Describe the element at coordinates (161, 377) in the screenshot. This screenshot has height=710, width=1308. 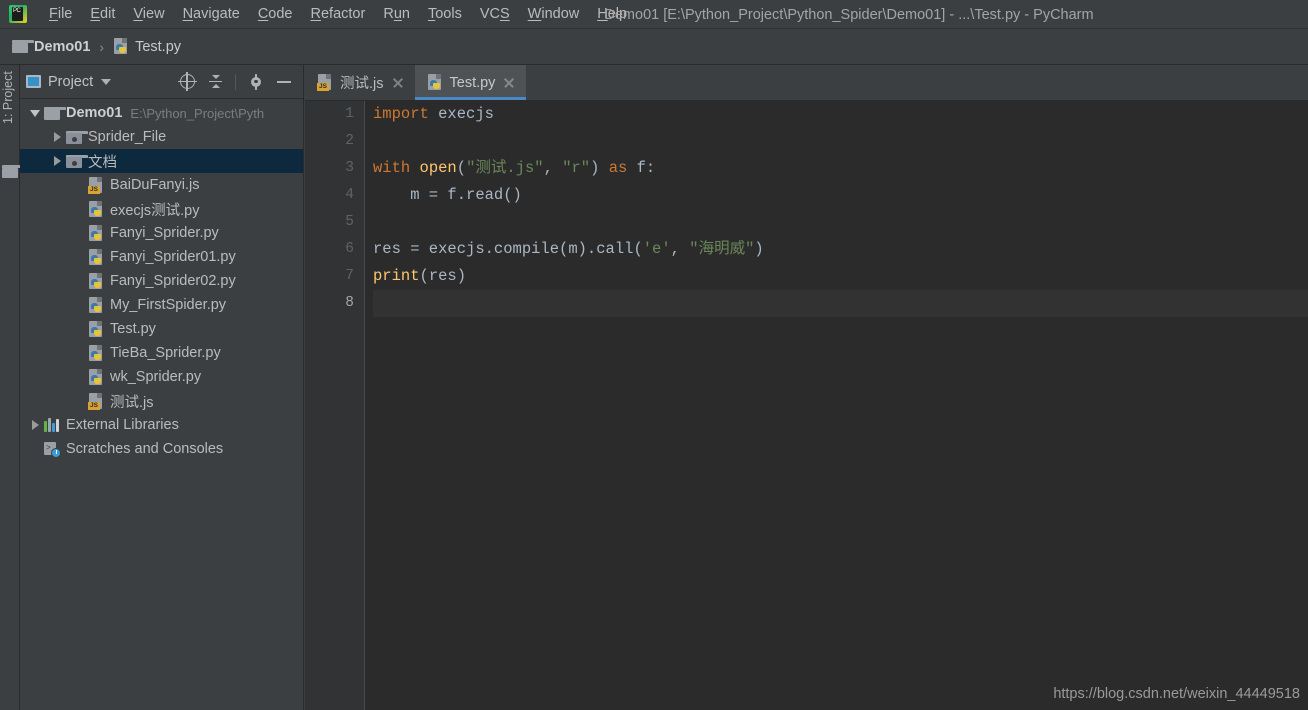
I see `tree-row: wk_Sprider.py` at that location.